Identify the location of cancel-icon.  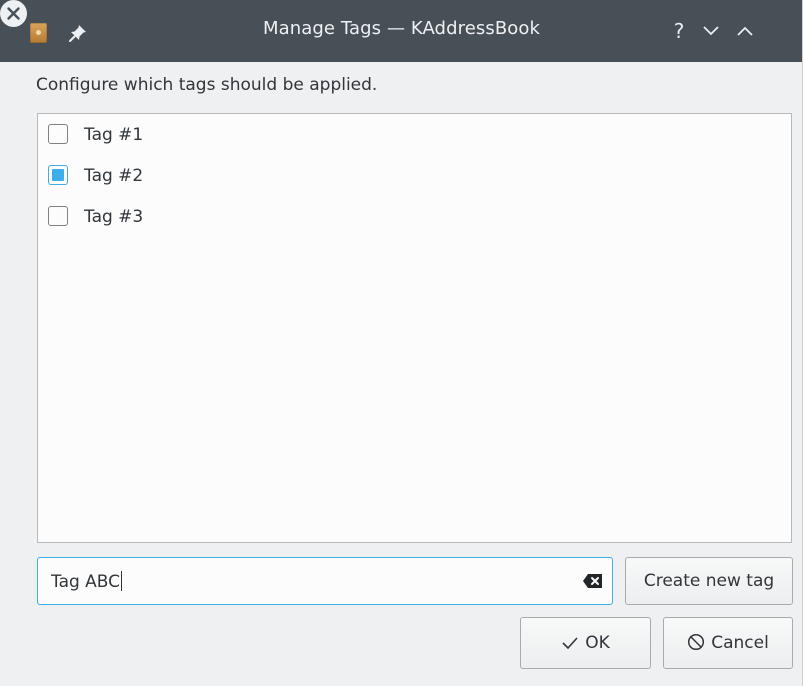
(696, 642).